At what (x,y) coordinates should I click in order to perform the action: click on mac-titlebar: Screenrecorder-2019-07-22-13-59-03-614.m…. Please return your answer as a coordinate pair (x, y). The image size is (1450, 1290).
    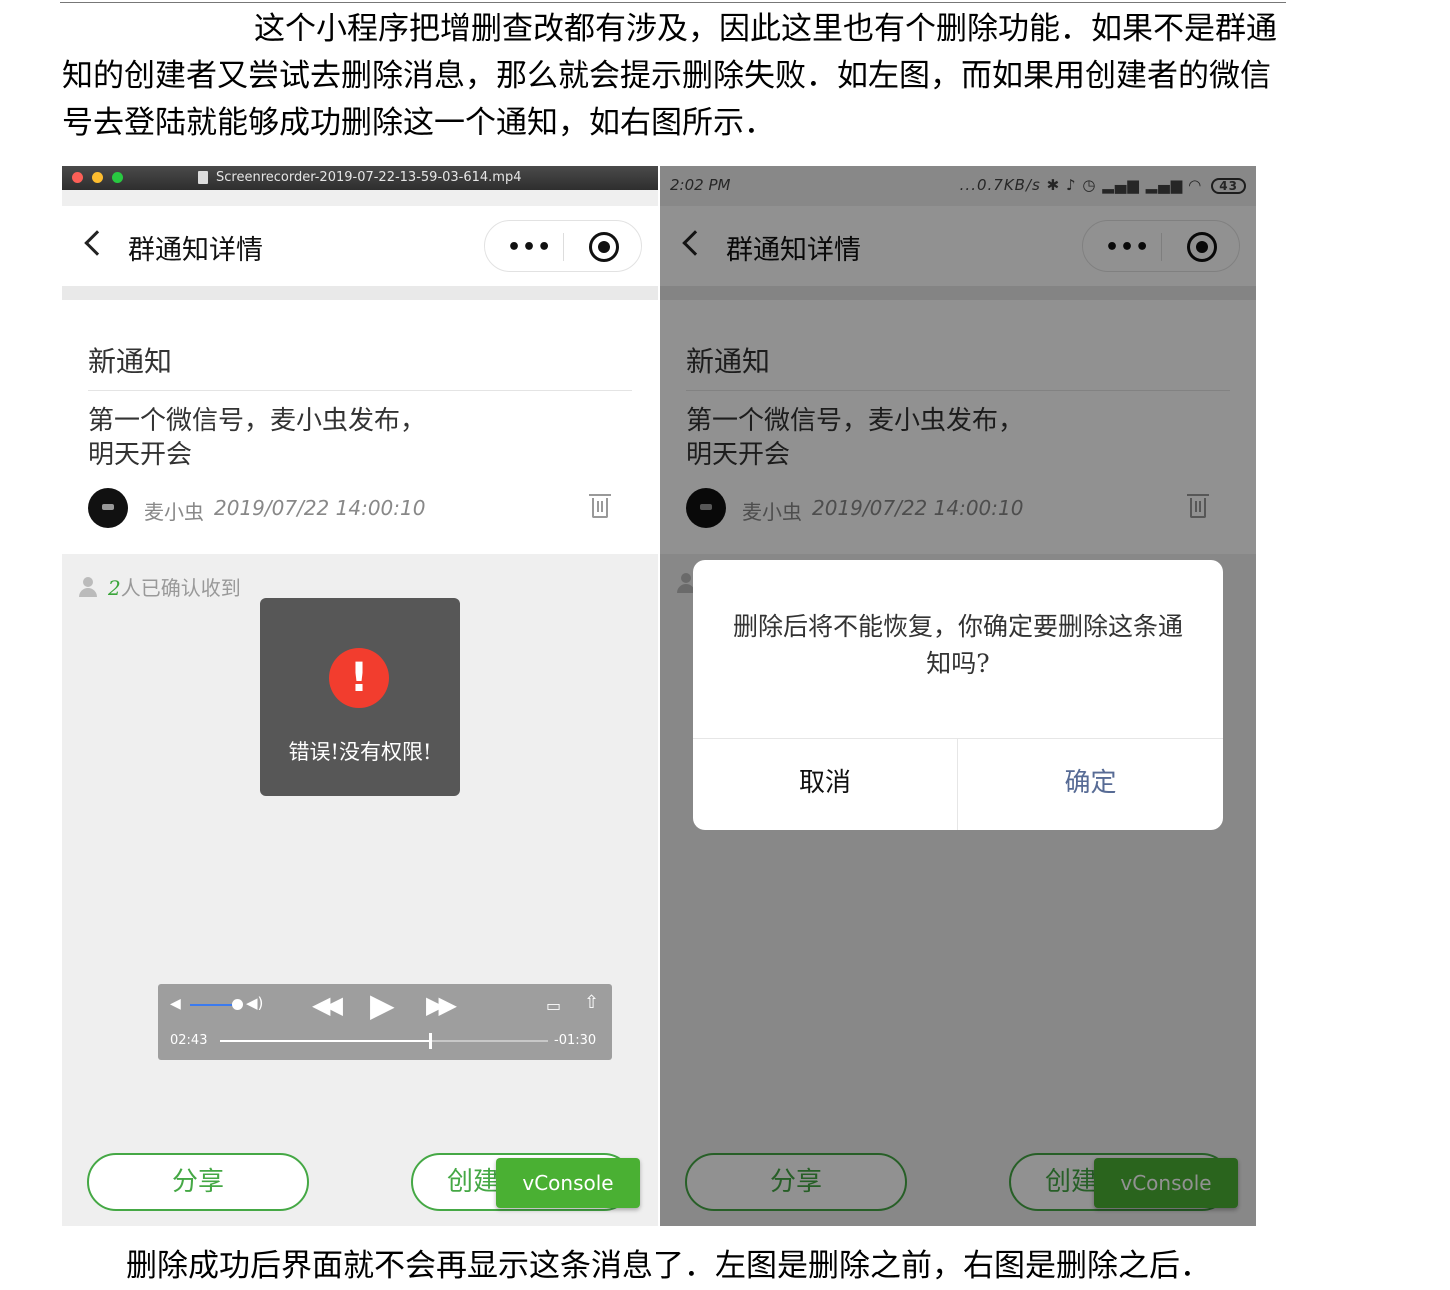
    Looking at the image, I should click on (360, 178).